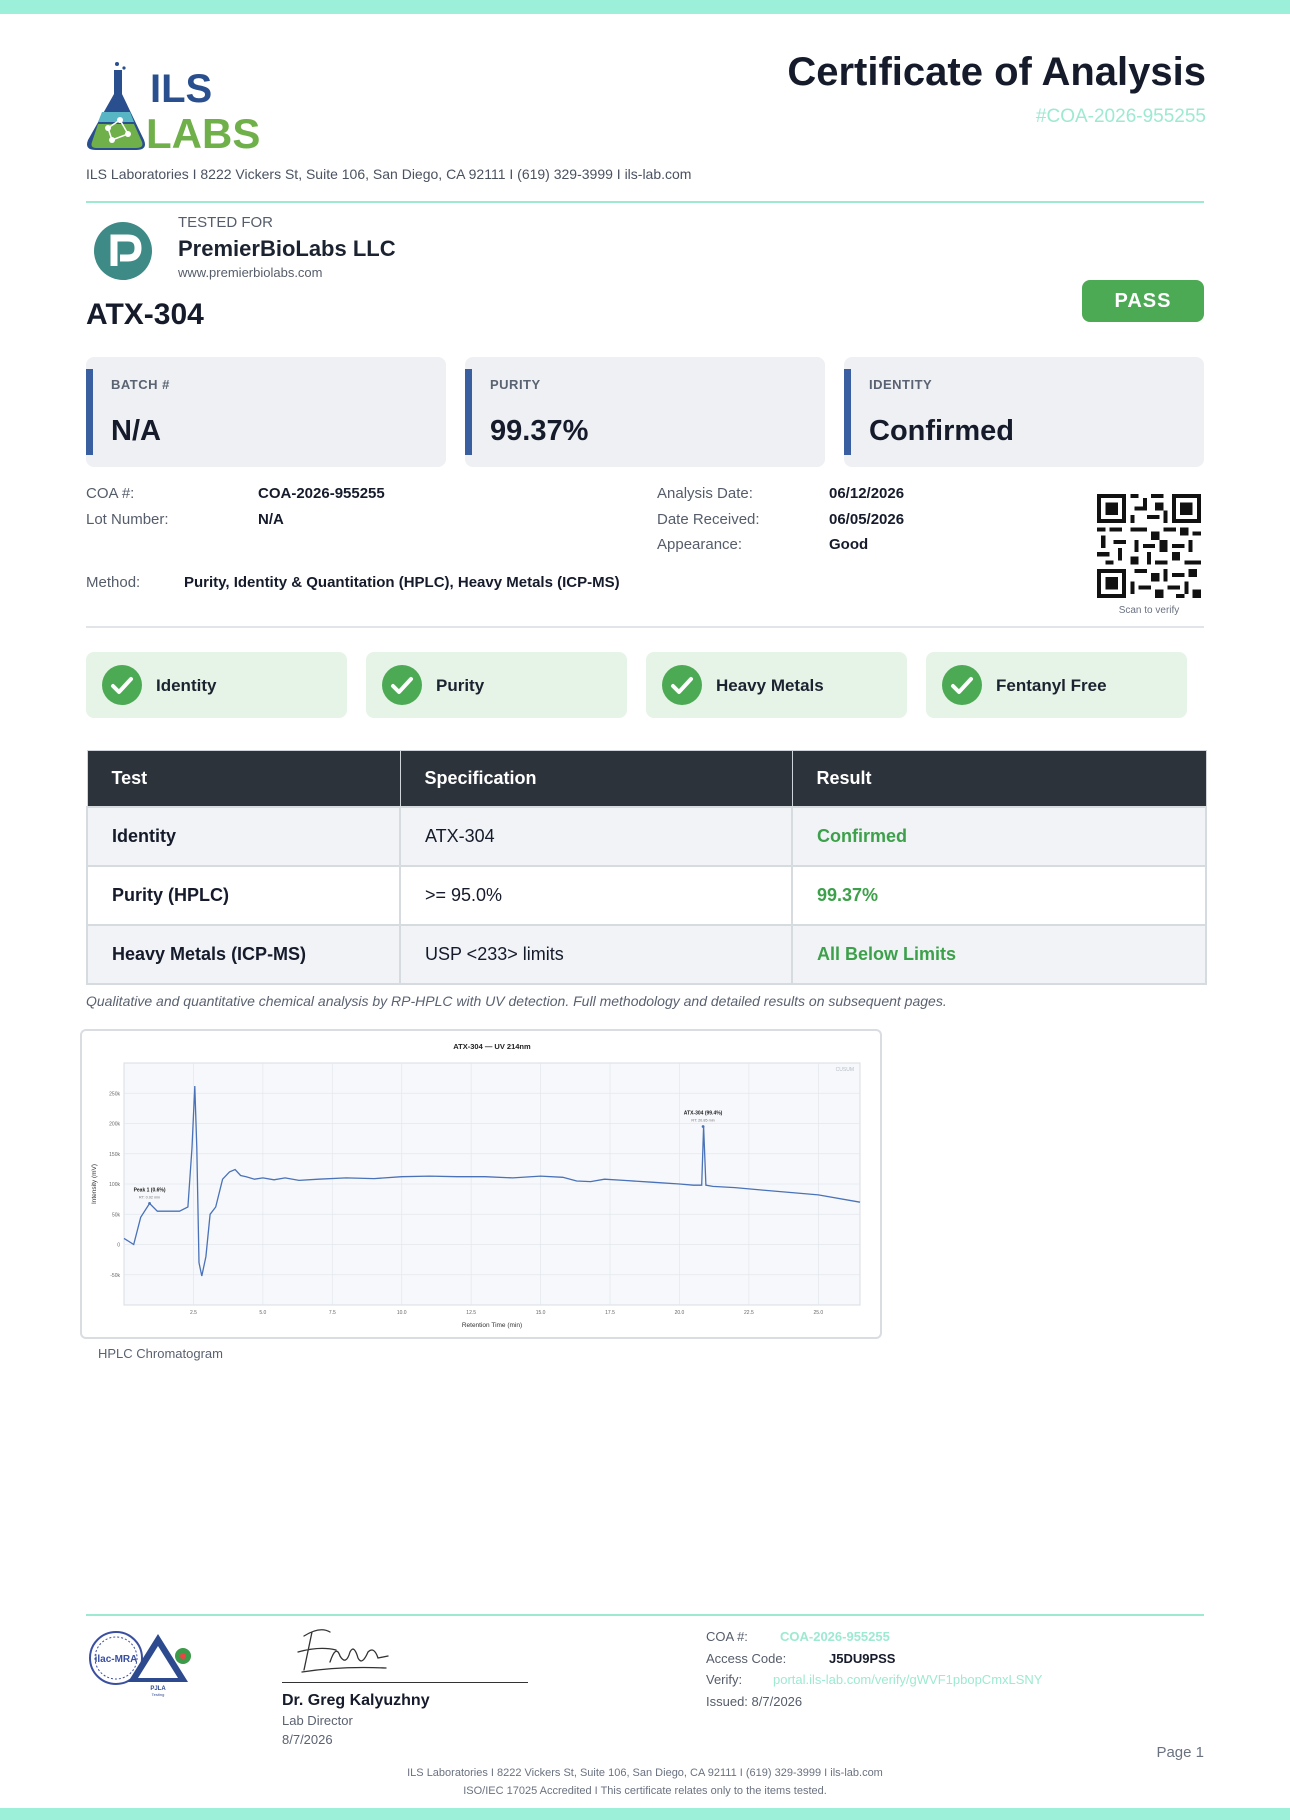  Describe the element at coordinates (114, 1155) in the screenshot. I see `y-tick-label: 150k` at that location.